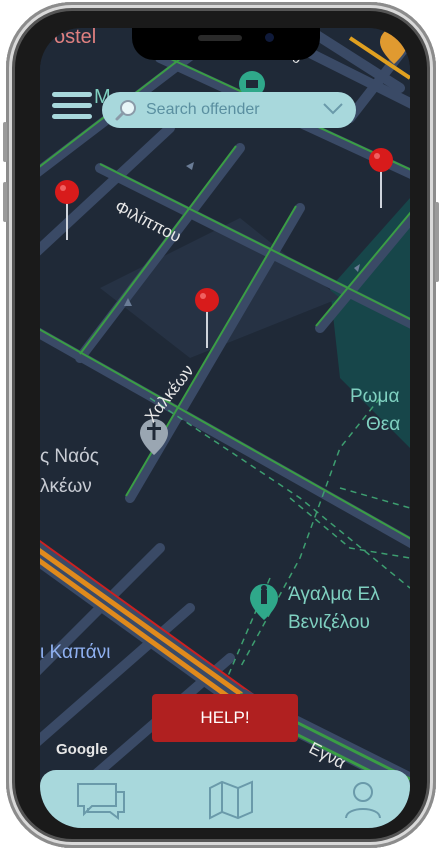 The width and height of the screenshot is (442, 852). I want to click on bottom-tab-bar, so click(225, 799).